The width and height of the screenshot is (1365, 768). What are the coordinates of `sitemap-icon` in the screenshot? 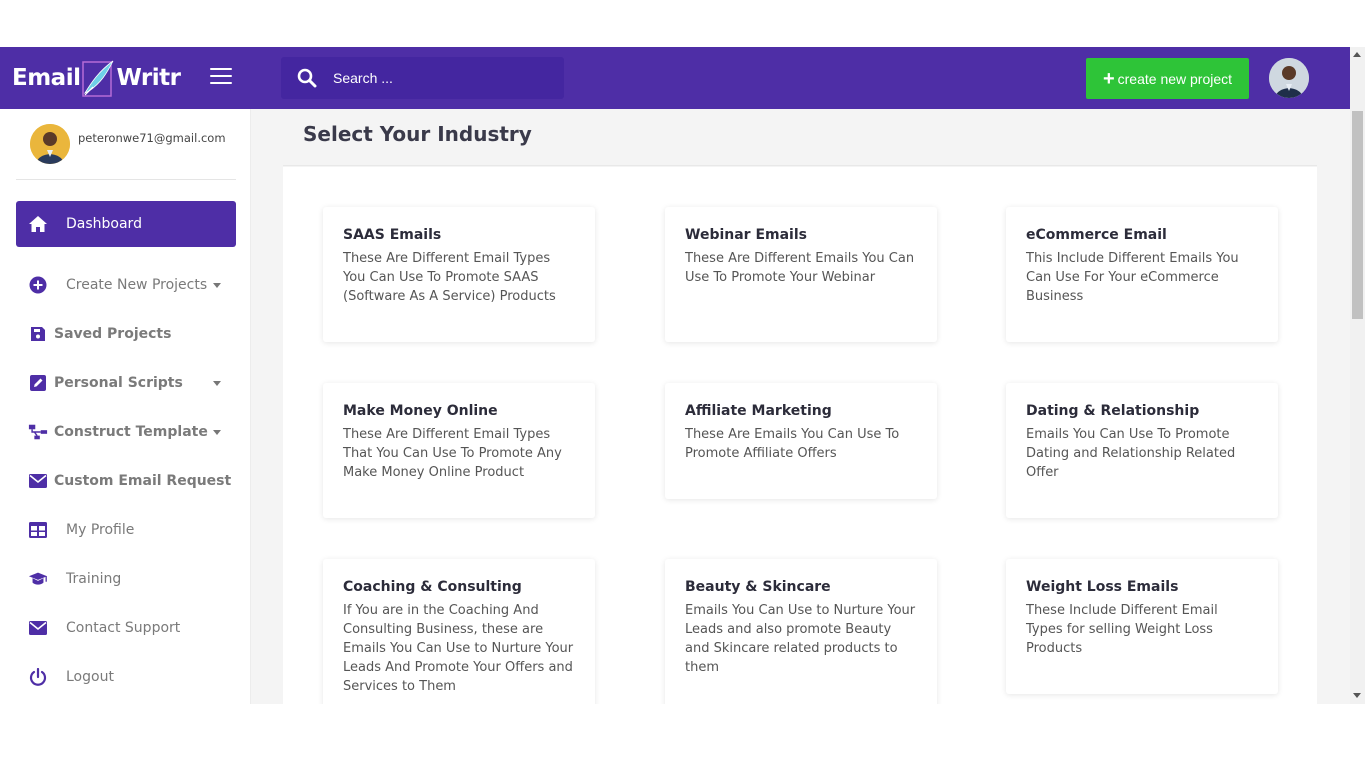 It's located at (38, 432).